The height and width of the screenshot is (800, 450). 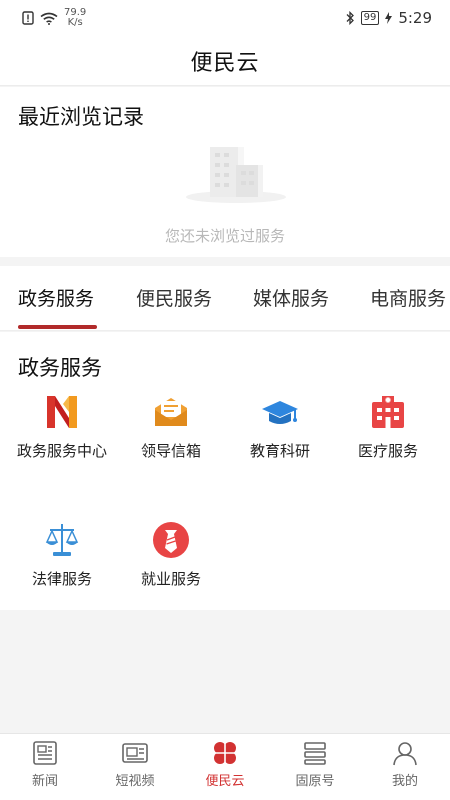 What do you see at coordinates (61, 451) in the screenshot?
I see `service-label: 政务服务中心` at bounding box center [61, 451].